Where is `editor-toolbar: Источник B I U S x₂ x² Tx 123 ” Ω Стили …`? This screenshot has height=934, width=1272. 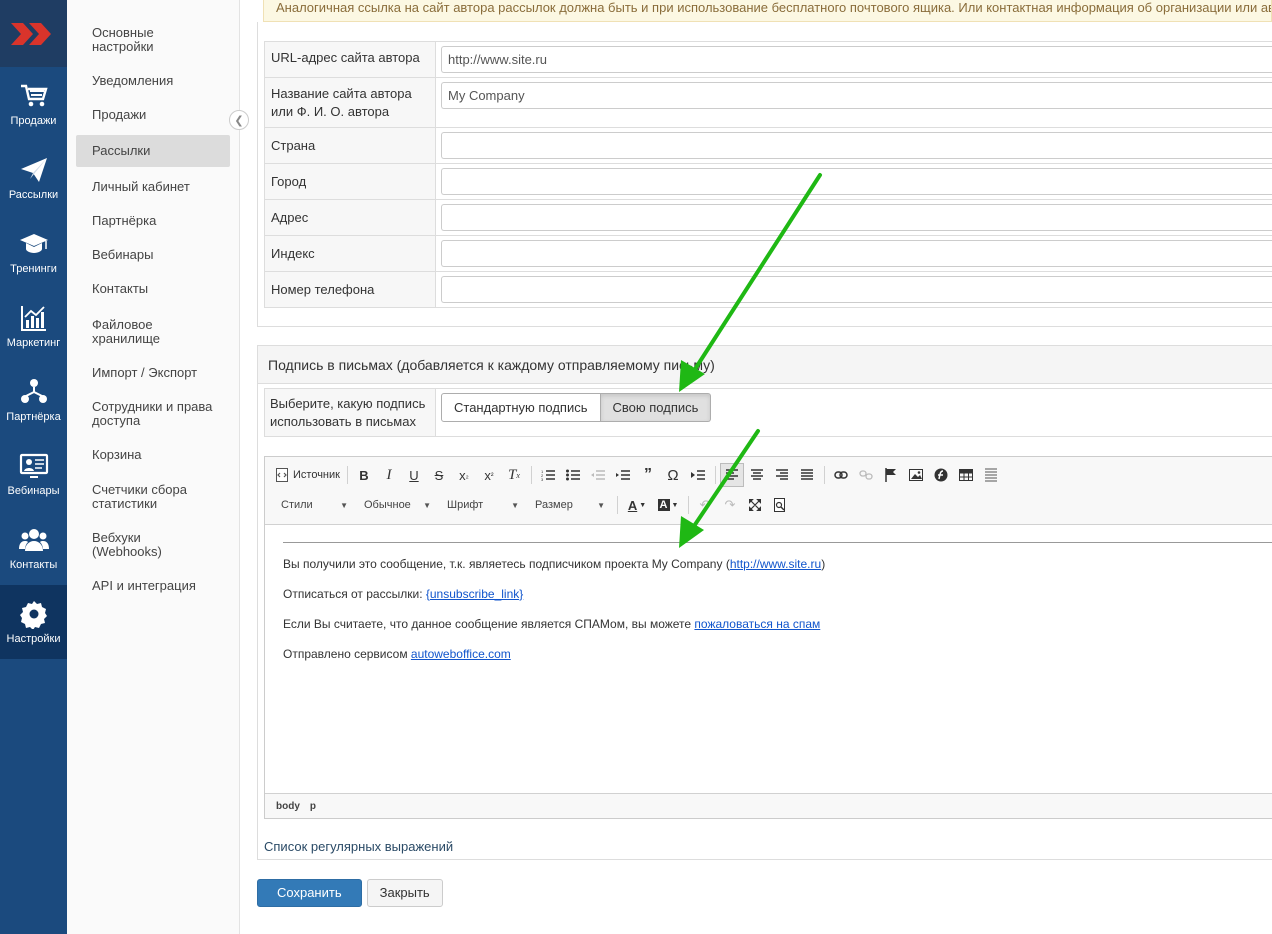 editor-toolbar: Источник B I U S x₂ x² Tx 123 ” Ω Стили … is located at coordinates (768, 491).